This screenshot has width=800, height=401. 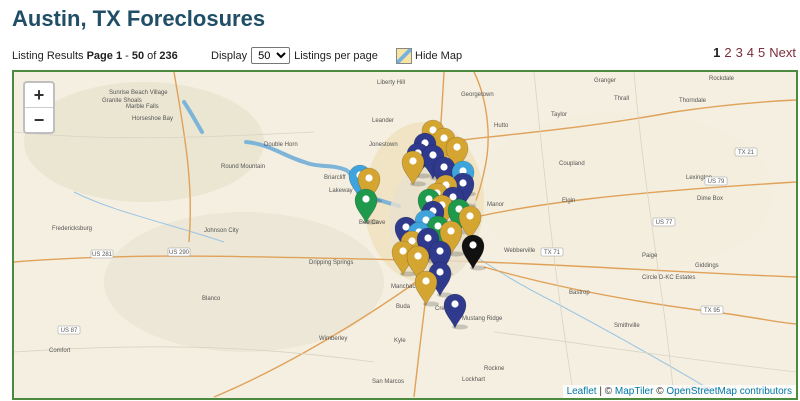 I want to click on page-link-4: 4, so click(x=750, y=52).